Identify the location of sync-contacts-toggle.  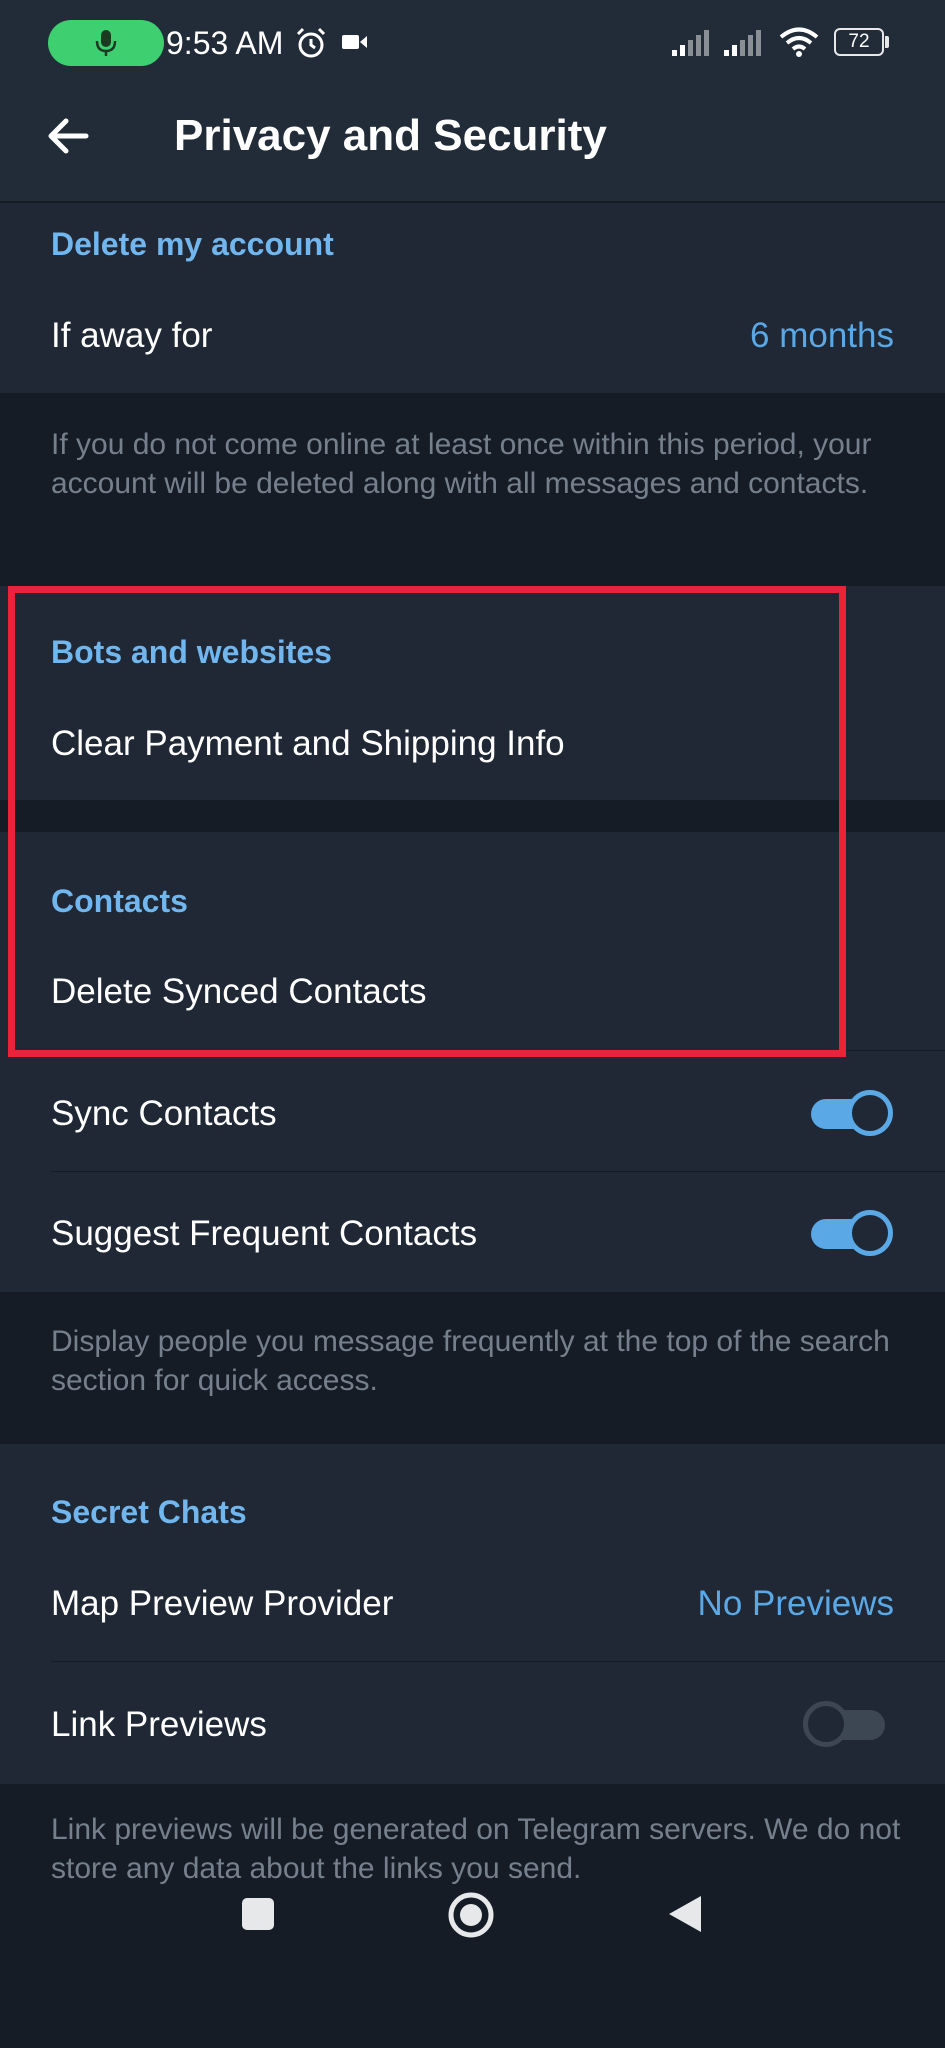
(851, 1113).